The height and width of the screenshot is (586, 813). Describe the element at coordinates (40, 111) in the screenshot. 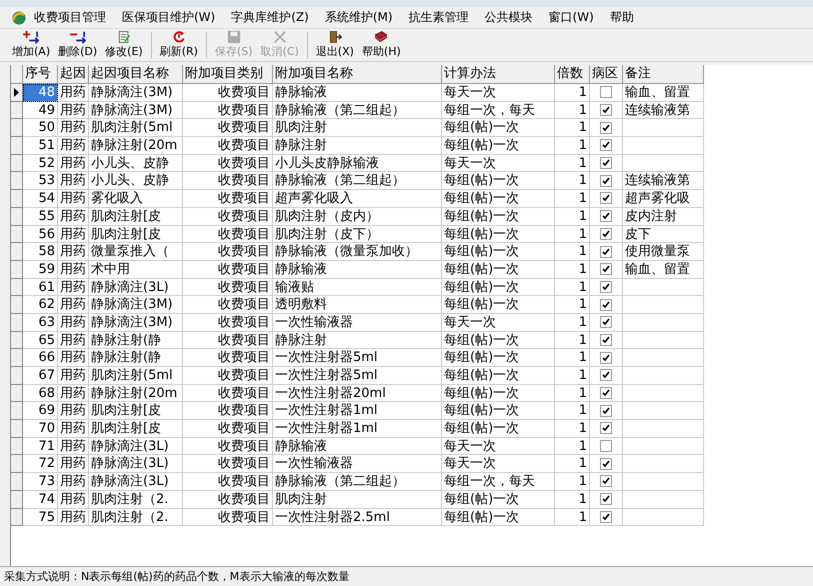

I see `table-cell: 49` at that location.